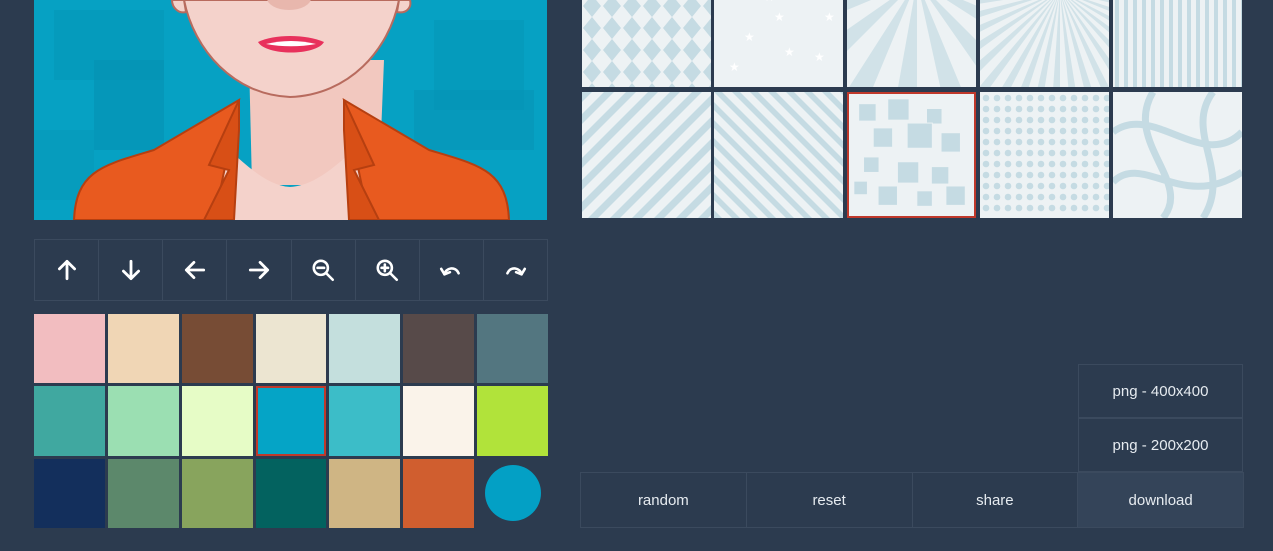 The width and height of the screenshot is (1273, 551). Describe the element at coordinates (1160, 391) in the screenshot. I see `png-400-button: png - 400x400` at that location.